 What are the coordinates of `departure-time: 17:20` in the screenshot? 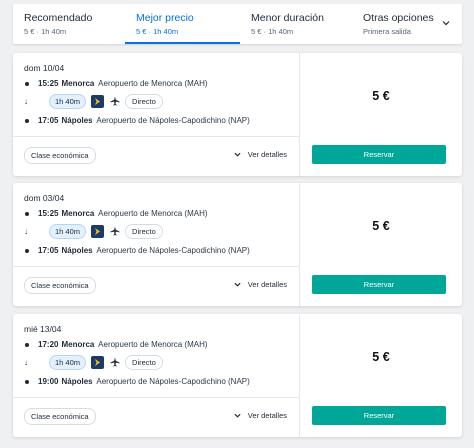 It's located at (48, 344).